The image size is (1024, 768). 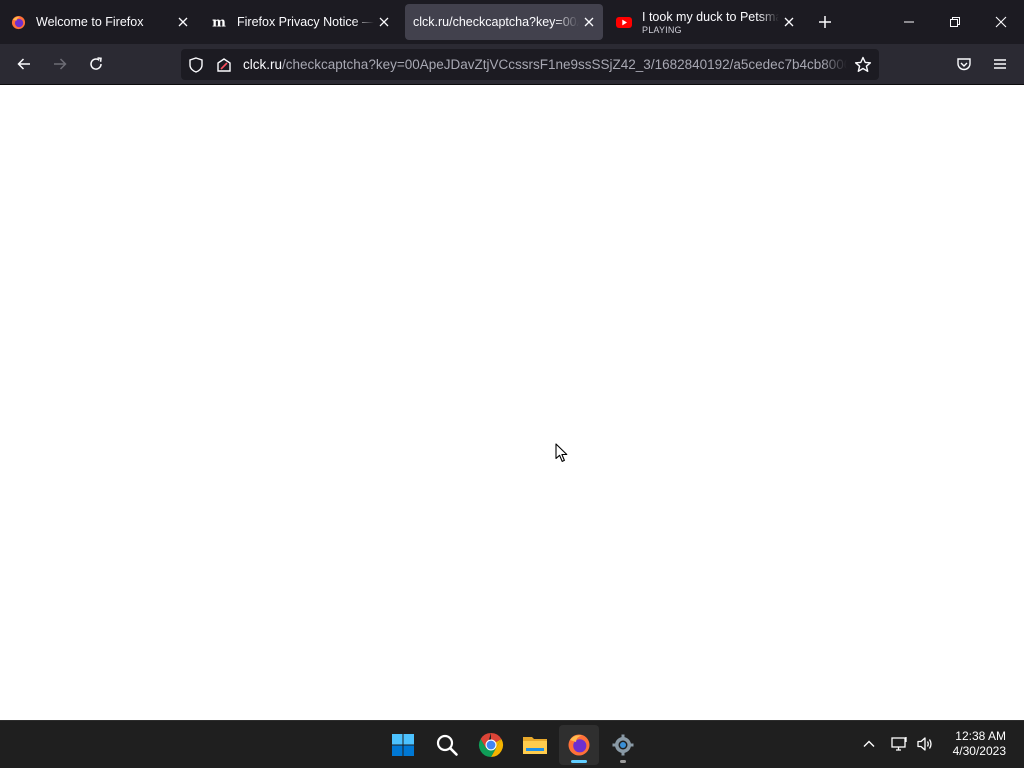 I want to click on url-domain: clck.ru, so click(x=263, y=64).